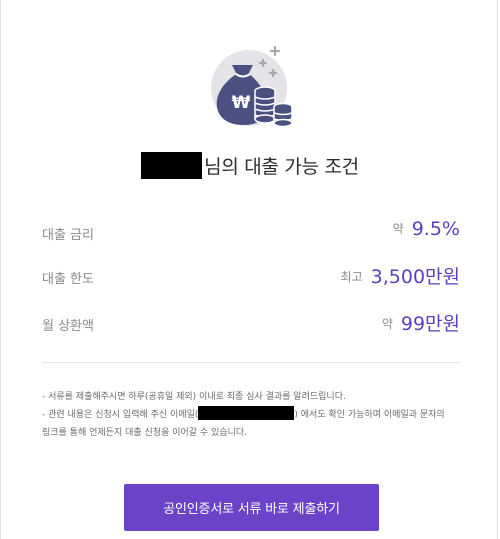 The height and width of the screenshot is (539, 500). Describe the element at coordinates (251, 362) in the screenshot. I see `divider` at that location.